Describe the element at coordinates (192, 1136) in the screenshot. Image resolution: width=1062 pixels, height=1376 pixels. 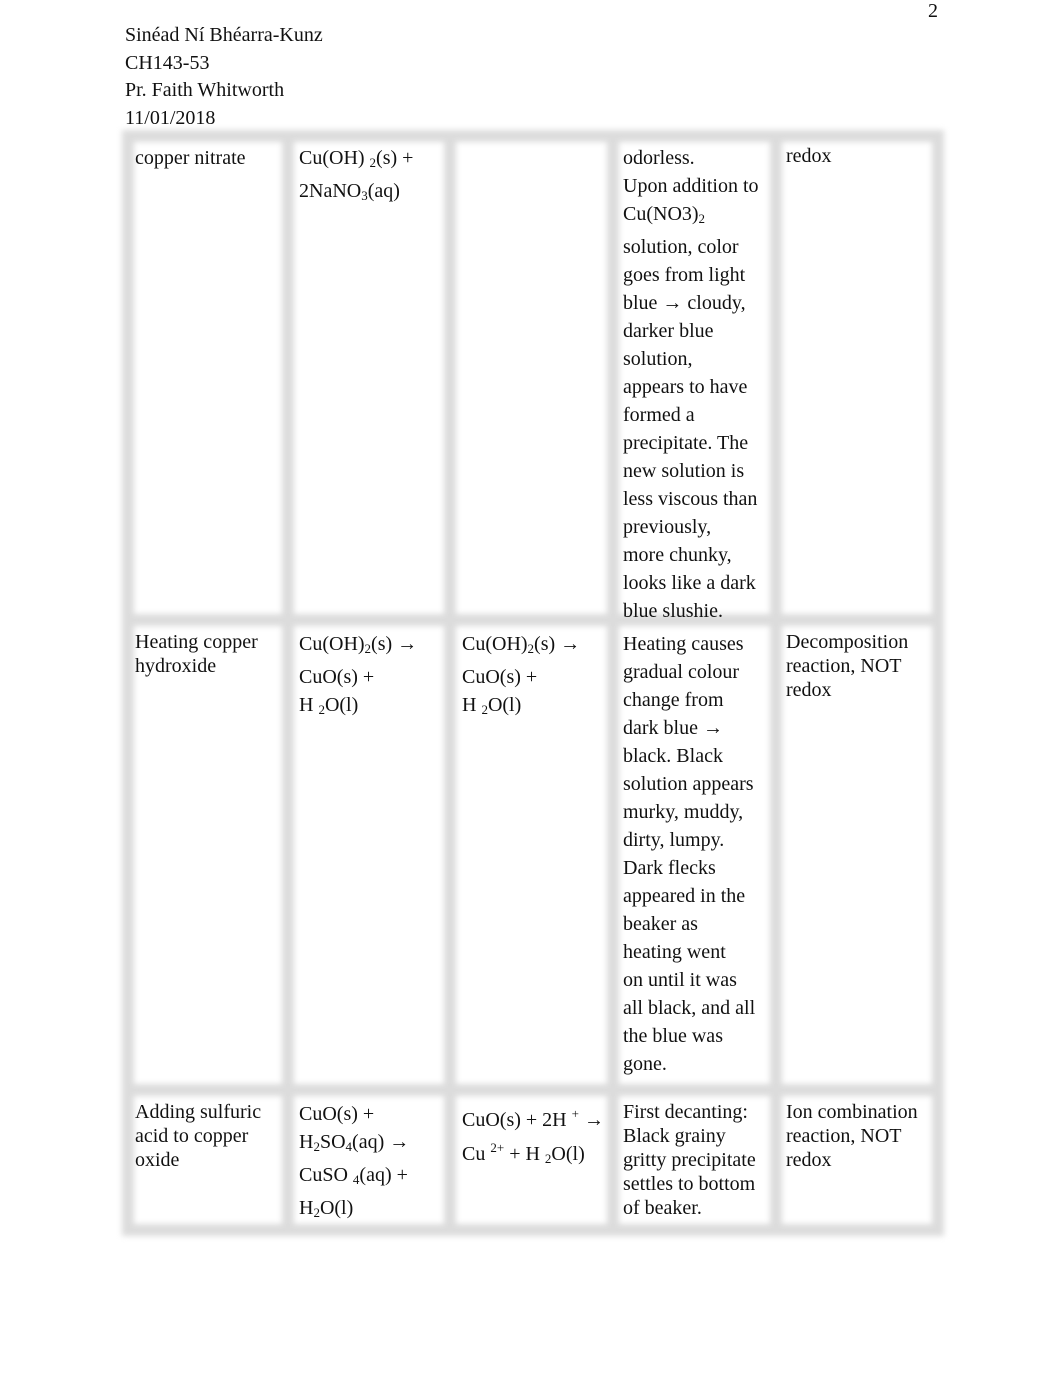
I see `text: acid to copper` at that location.